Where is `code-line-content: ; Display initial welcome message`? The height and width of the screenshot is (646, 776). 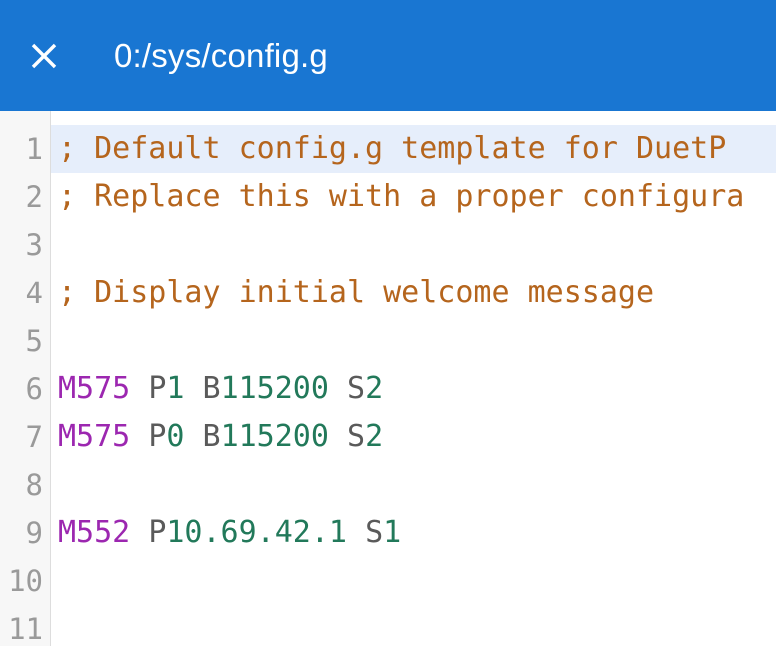 code-line-content: ; Display initial welcome message is located at coordinates (413, 293).